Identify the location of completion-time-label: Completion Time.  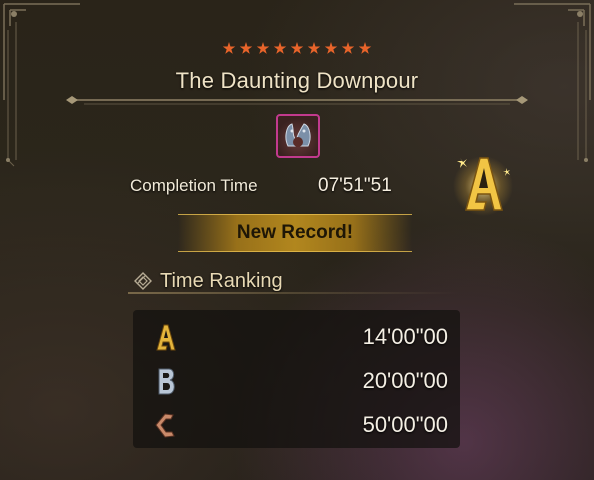
(194, 185).